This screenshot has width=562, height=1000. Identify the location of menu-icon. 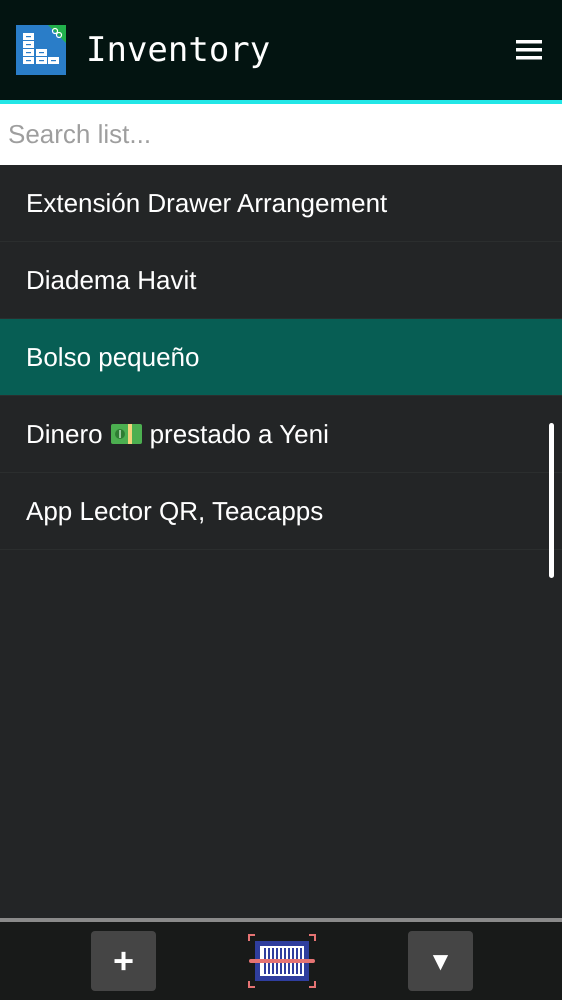
(529, 50).